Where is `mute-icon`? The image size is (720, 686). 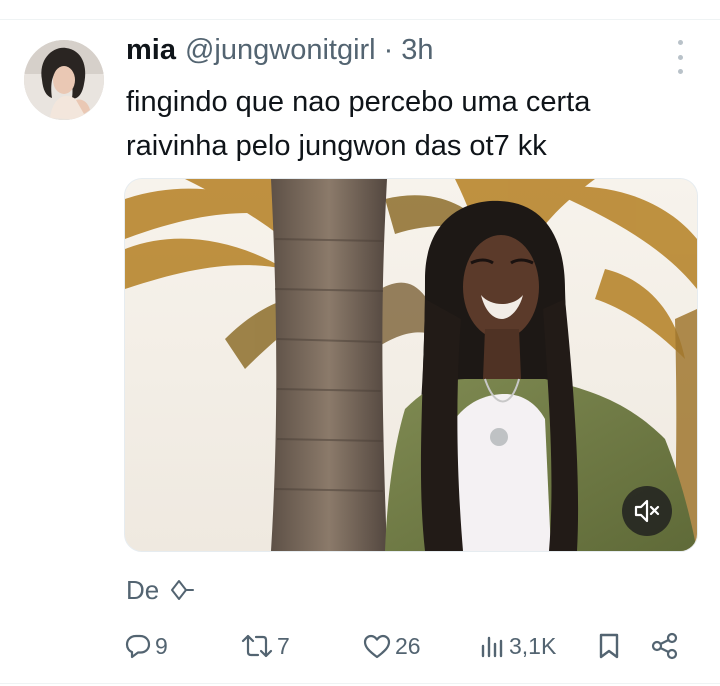
mute-icon is located at coordinates (647, 511).